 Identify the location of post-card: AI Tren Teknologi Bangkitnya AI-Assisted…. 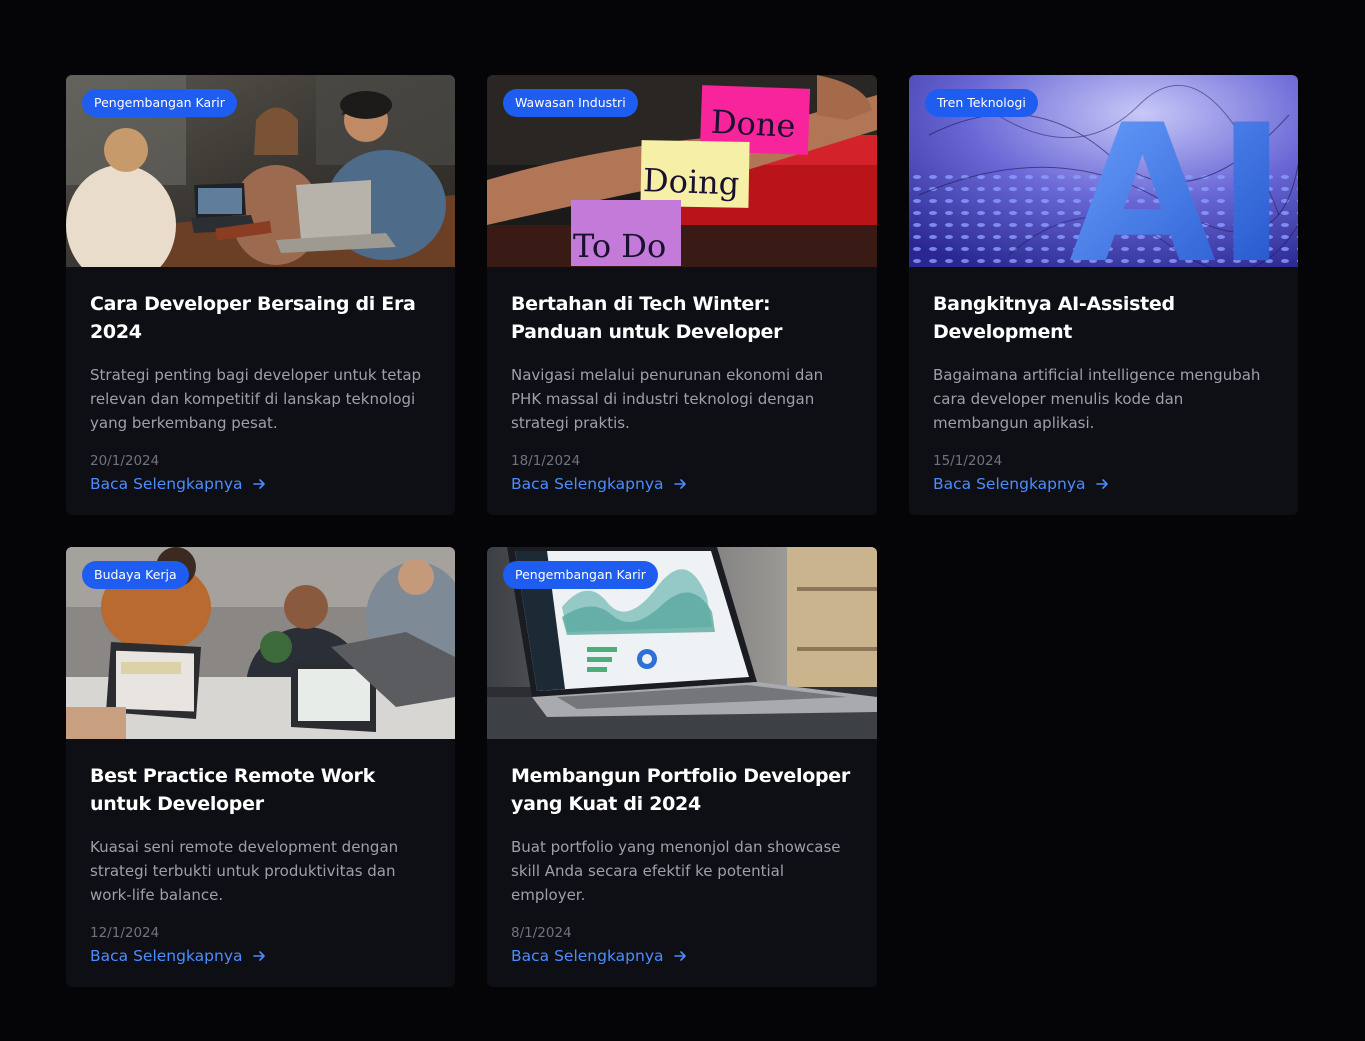
(1103, 295).